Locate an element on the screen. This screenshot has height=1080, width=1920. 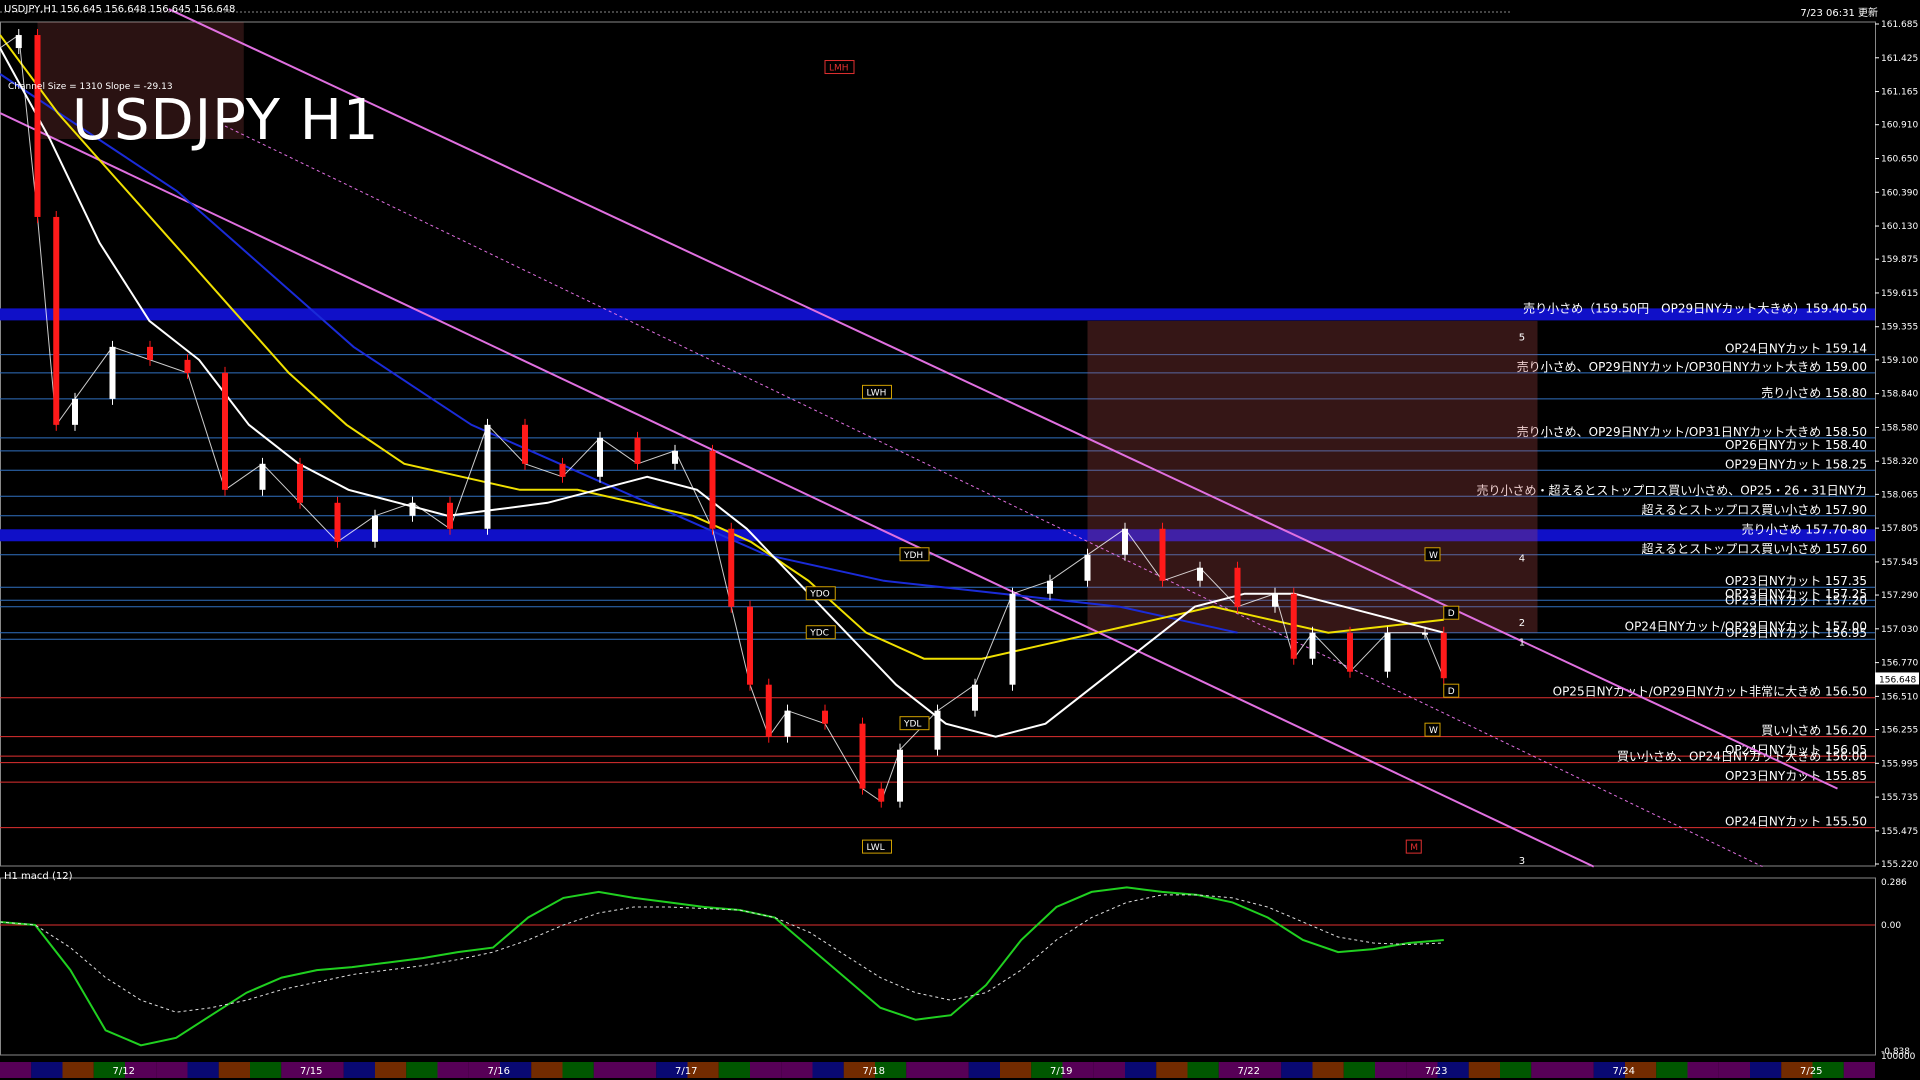
marker-label: LWH is located at coordinates (877, 393).